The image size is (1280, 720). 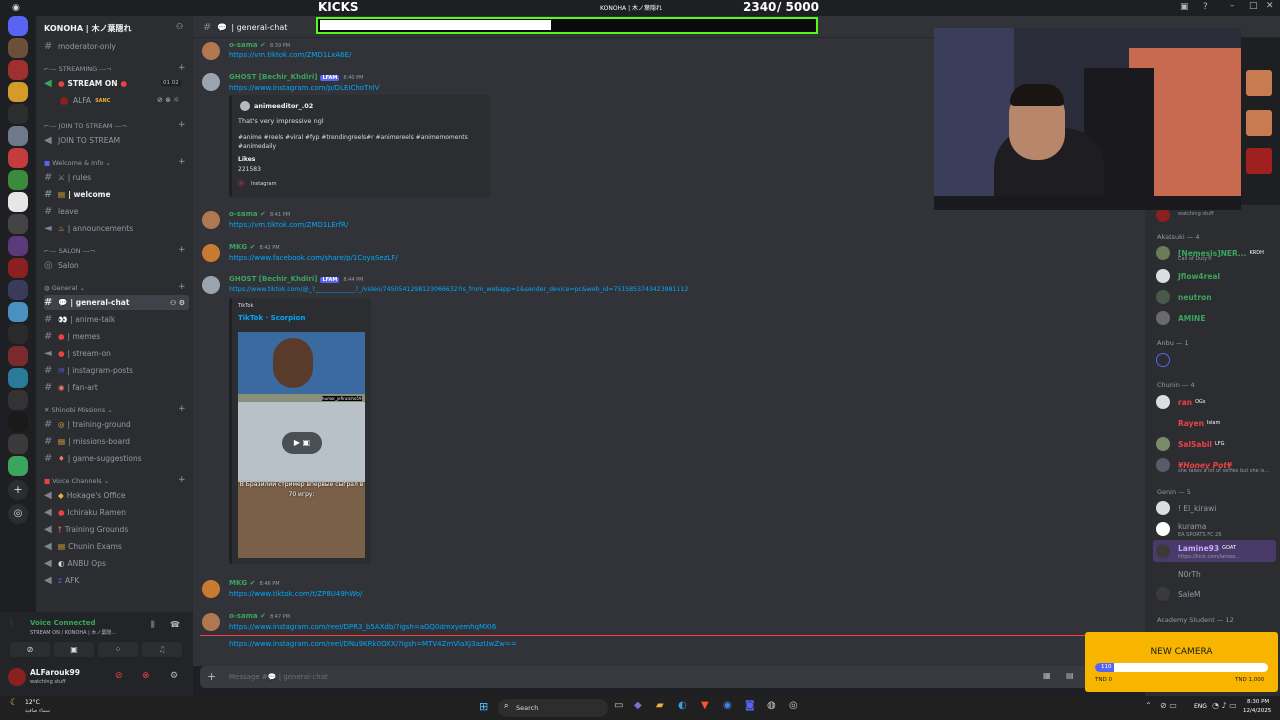 I want to click on message-link: https://www.instagram.com/p/DLEIChoTnlV, so click(x=304, y=88).